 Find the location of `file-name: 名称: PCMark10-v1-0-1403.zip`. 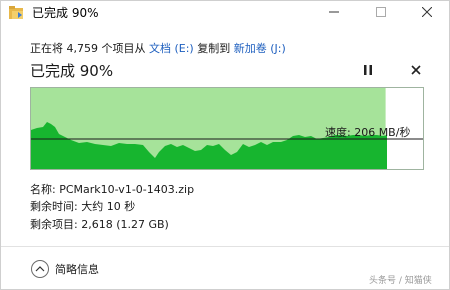

file-name: 名称: PCMark10-v1-0-1403.zip is located at coordinates (112, 189).